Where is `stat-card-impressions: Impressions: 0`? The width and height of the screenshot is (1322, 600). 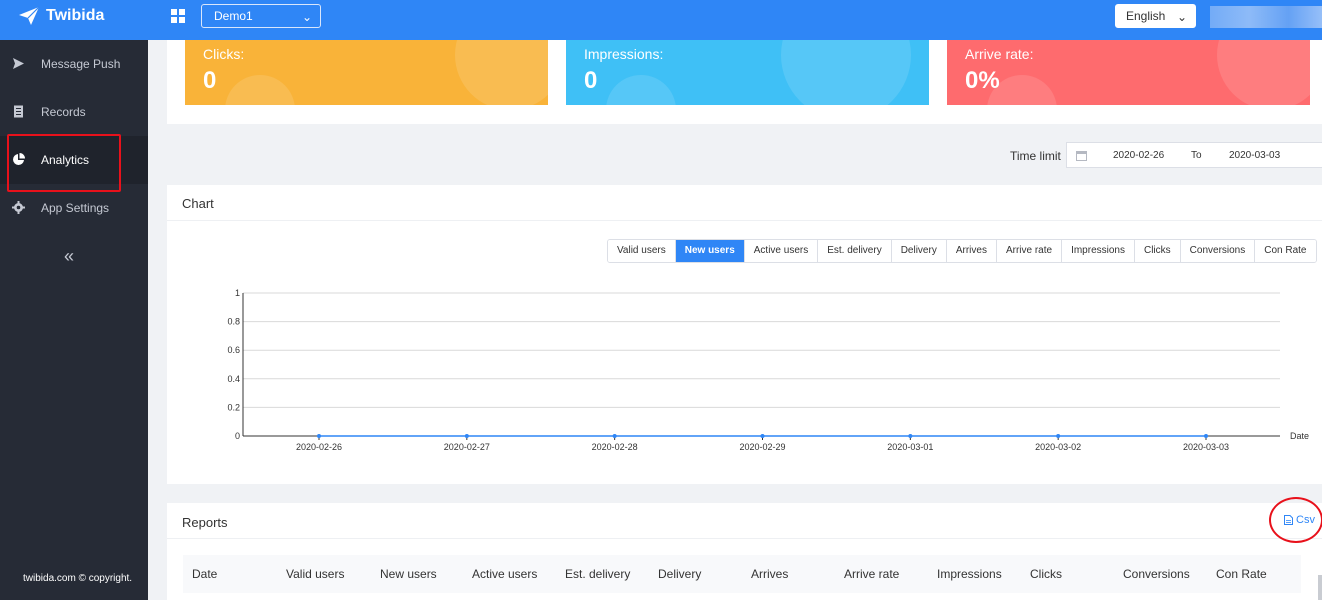
stat-card-impressions: Impressions: 0 is located at coordinates (747, 72).